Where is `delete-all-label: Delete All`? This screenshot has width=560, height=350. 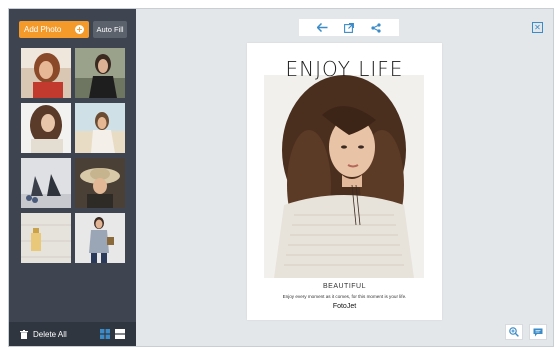
delete-all-label: Delete All is located at coordinates (50, 334).